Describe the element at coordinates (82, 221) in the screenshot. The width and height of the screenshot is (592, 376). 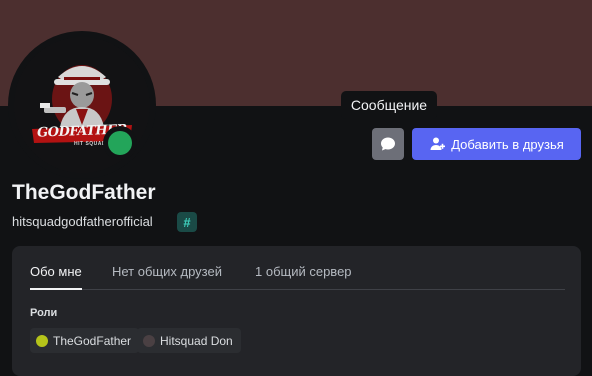
I see `username: hitsquadgodfatherofficial` at that location.